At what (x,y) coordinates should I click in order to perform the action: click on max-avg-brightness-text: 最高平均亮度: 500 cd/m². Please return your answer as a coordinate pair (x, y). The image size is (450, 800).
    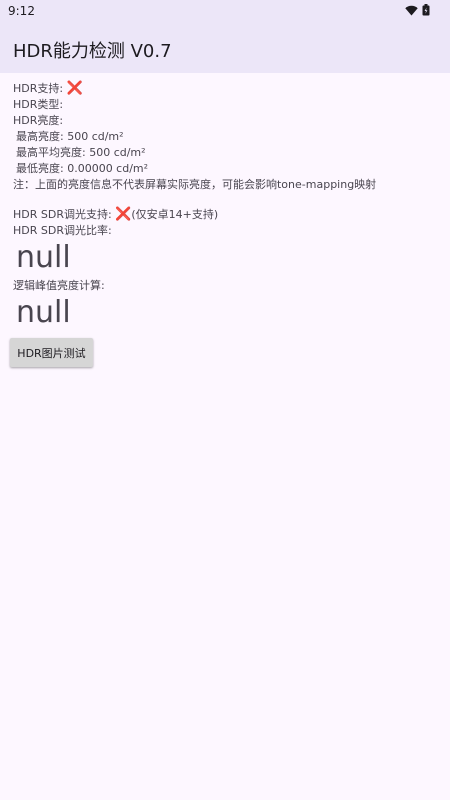
    Looking at the image, I should click on (81, 152).